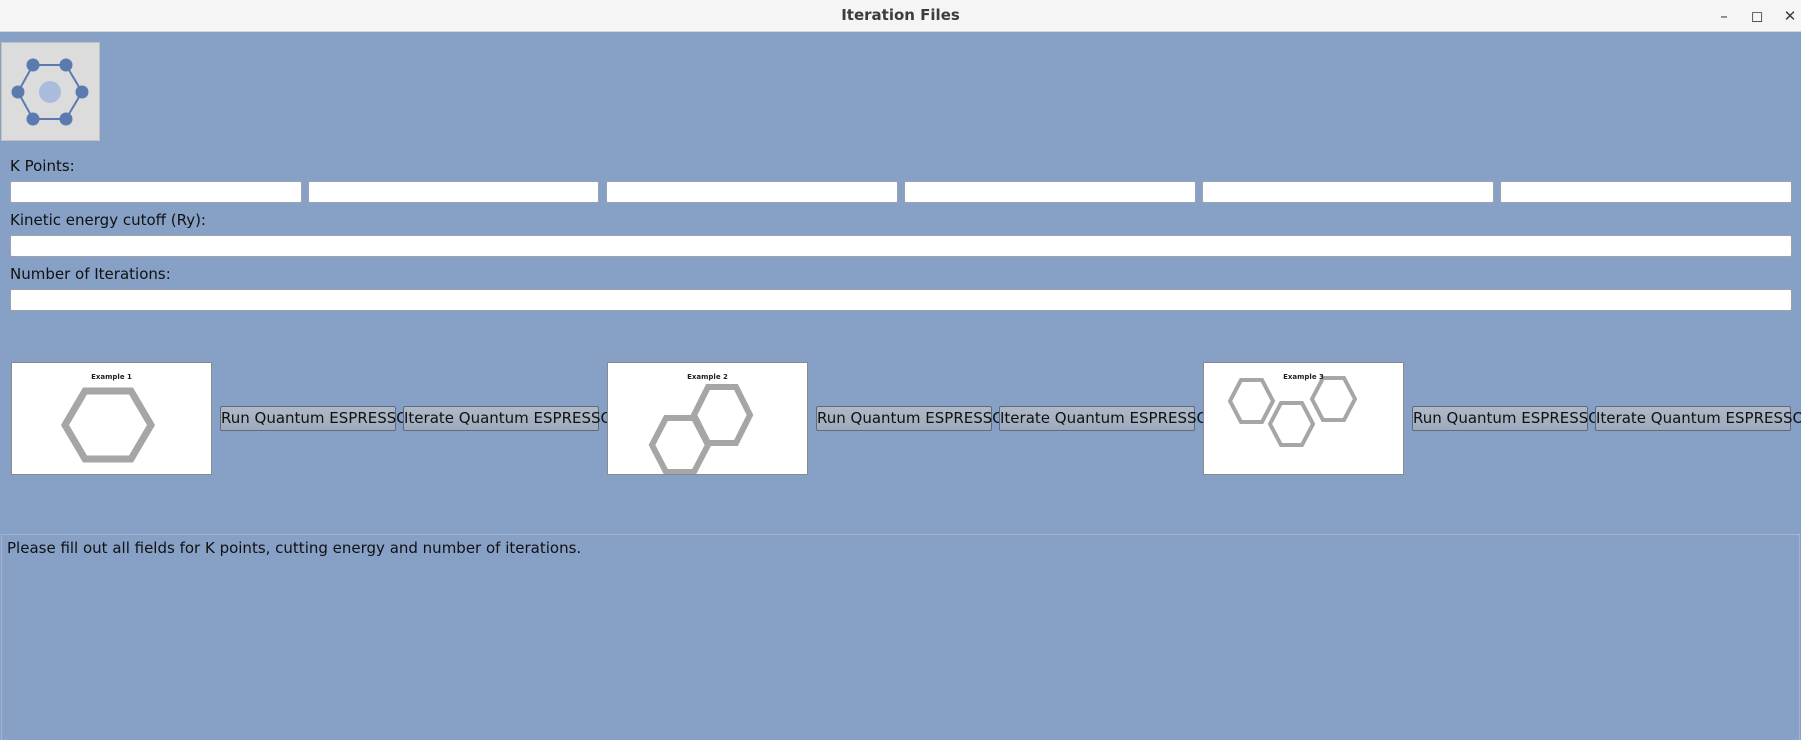  I want to click on ecut-field, so click(901, 246).